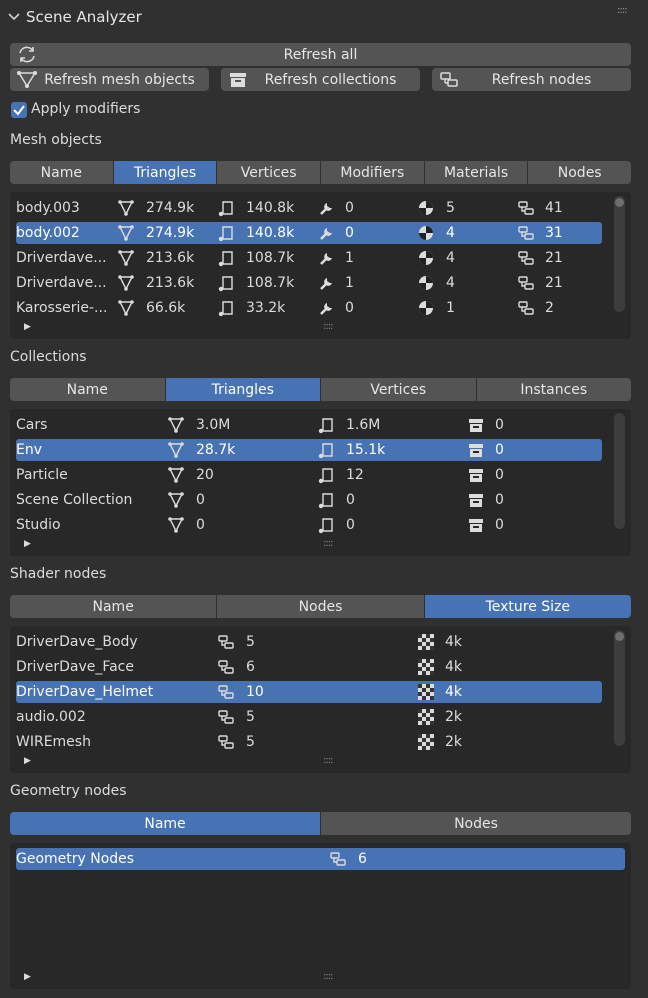 The width and height of the screenshot is (648, 998). I want to click on list-item: Studio 0 0 0, so click(309, 525).